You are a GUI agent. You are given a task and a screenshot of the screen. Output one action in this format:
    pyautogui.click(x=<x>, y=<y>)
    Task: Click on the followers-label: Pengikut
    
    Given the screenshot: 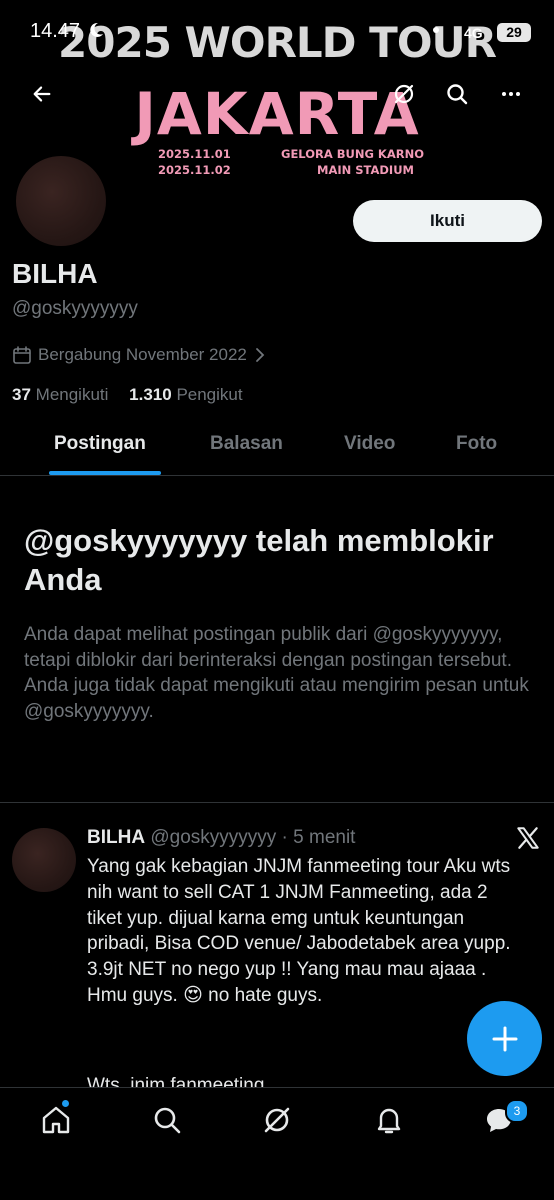 What is the action you would take?
    pyautogui.click(x=209, y=394)
    